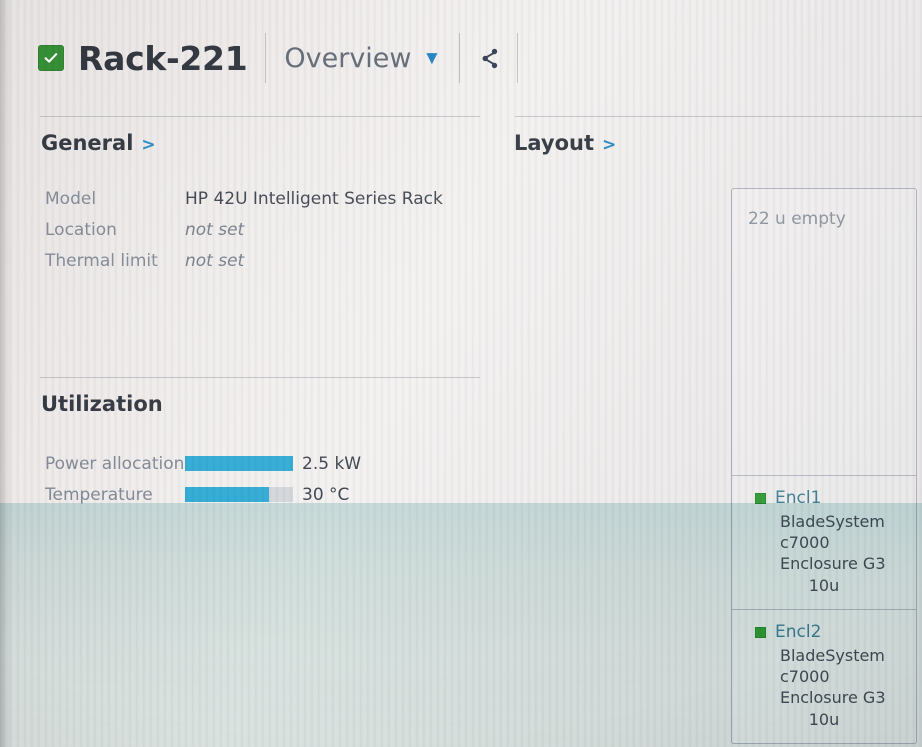 This screenshot has height=747, width=922. I want to click on power-allocation-bar, so click(239, 463).